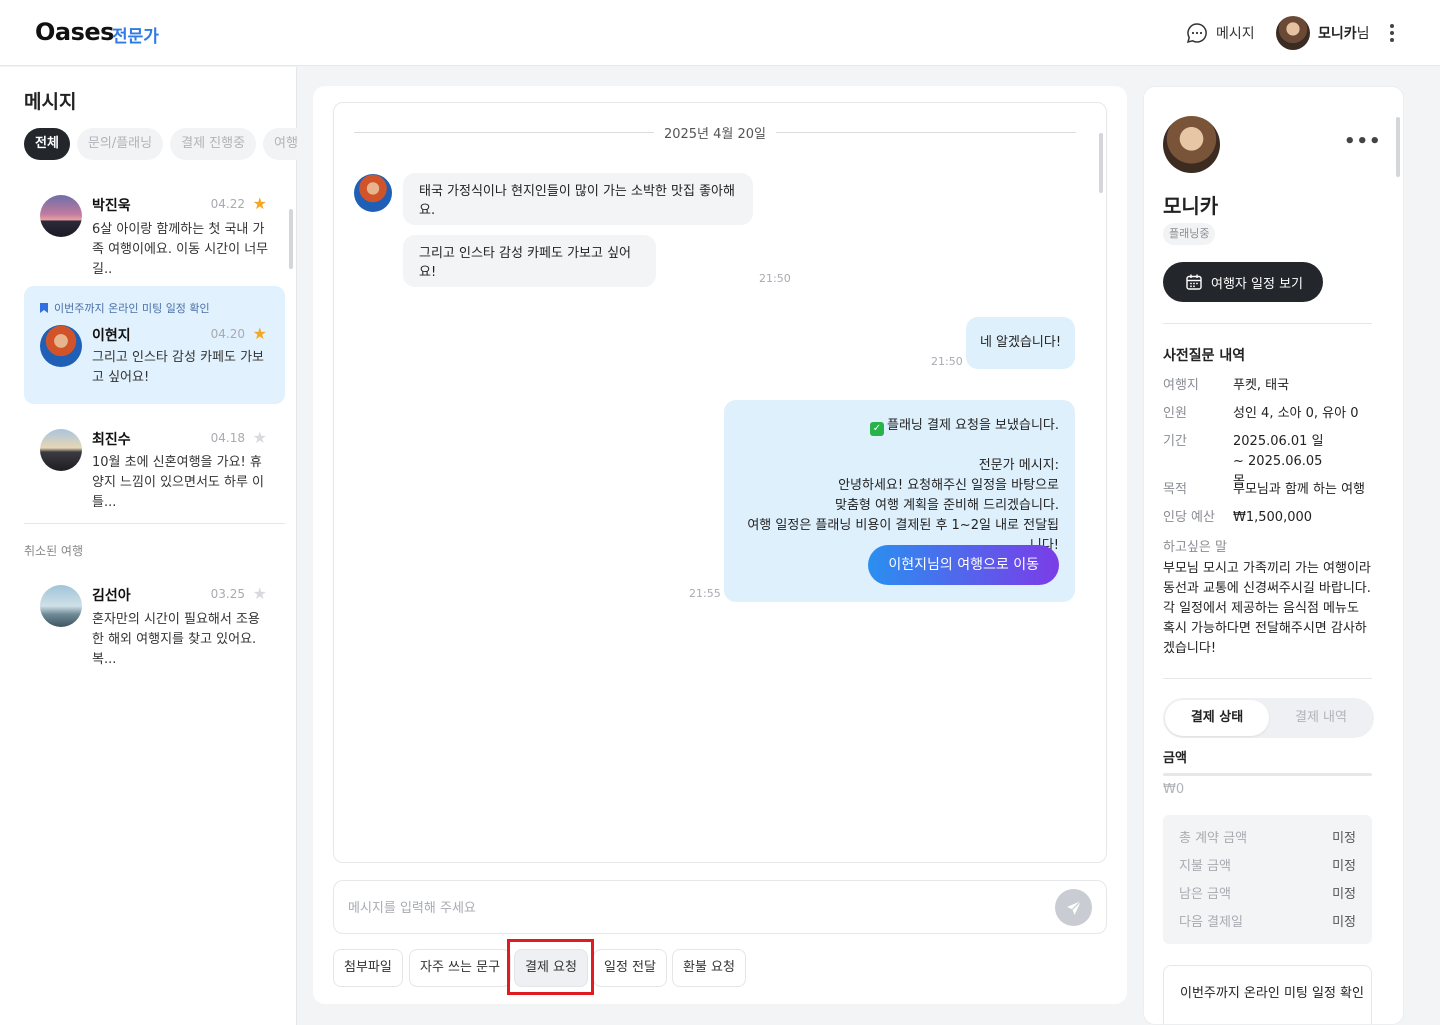 This screenshot has width=1440, height=1025. What do you see at coordinates (227, 438) in the screenshot?
I see `conversation-date: 04.18` at bounding box center [227, 438].